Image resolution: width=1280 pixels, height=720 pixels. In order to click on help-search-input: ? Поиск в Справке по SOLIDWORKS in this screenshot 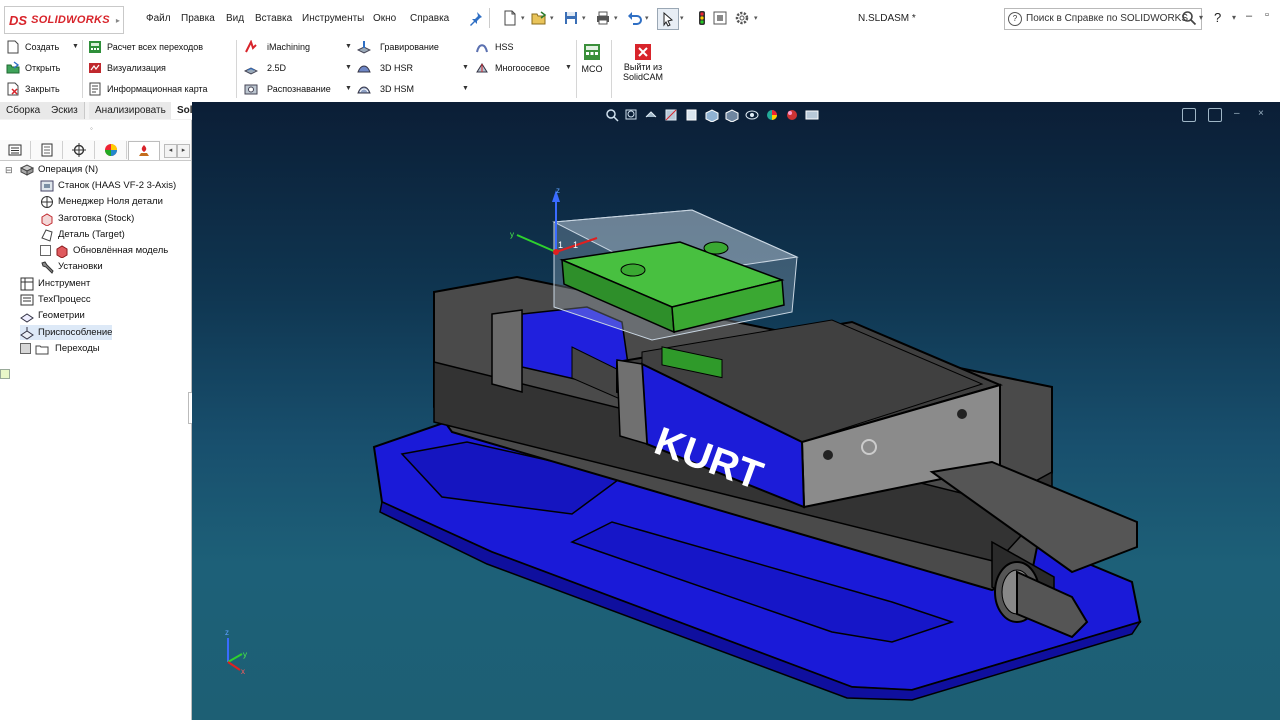, I will do `click(1103, 19)`.